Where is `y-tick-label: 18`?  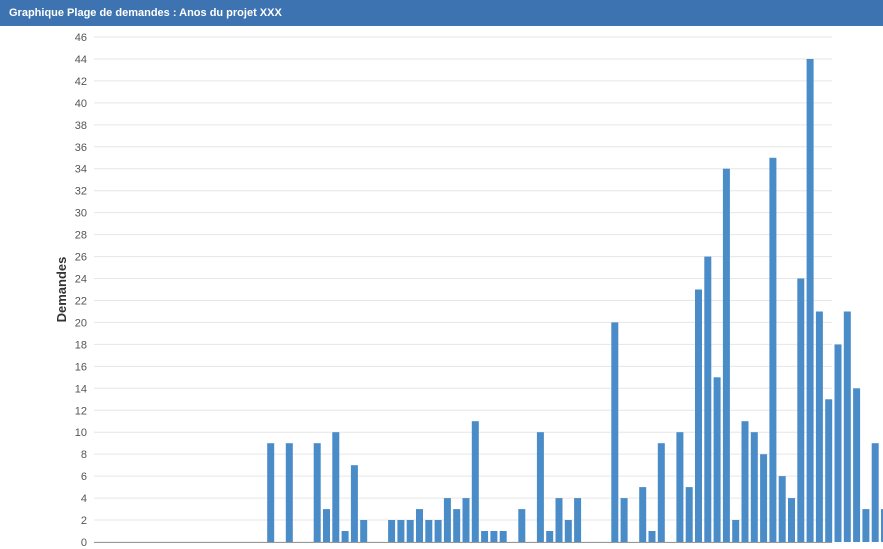
y-tick-label: 18 is located at coordinates (81, 345).